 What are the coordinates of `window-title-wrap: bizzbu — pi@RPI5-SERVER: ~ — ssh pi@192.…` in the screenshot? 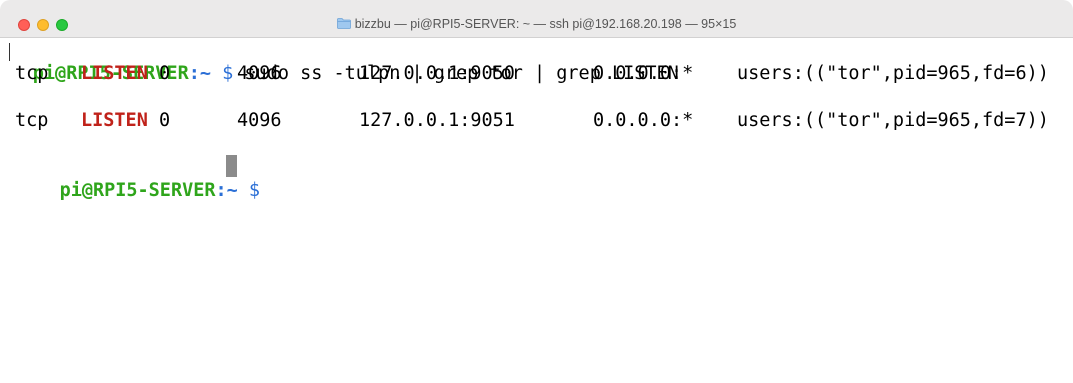 It's located at (536, 24).